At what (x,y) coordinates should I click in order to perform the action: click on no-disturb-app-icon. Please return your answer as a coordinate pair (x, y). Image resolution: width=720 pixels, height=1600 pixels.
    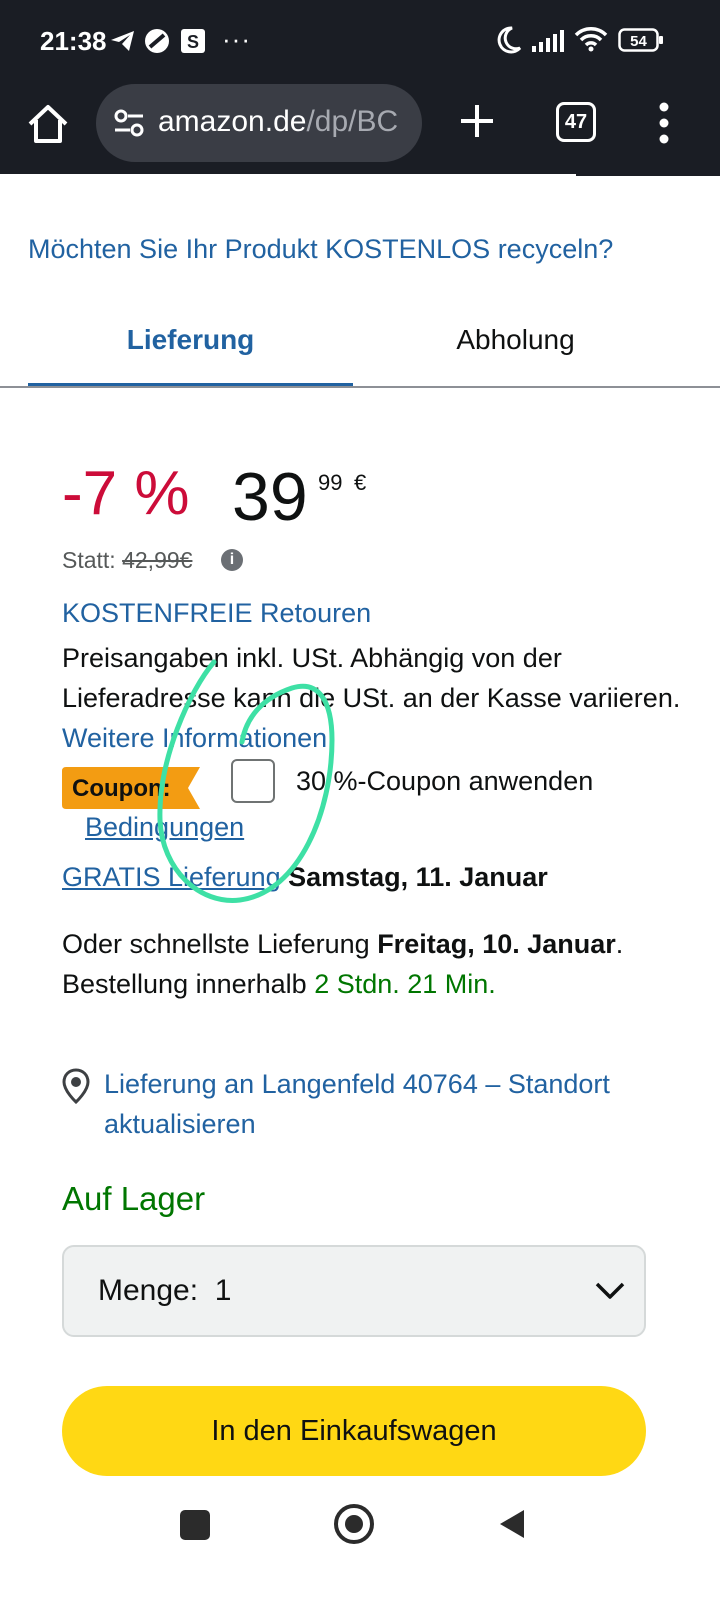
    Looking at the image, I should click on (157, 41).